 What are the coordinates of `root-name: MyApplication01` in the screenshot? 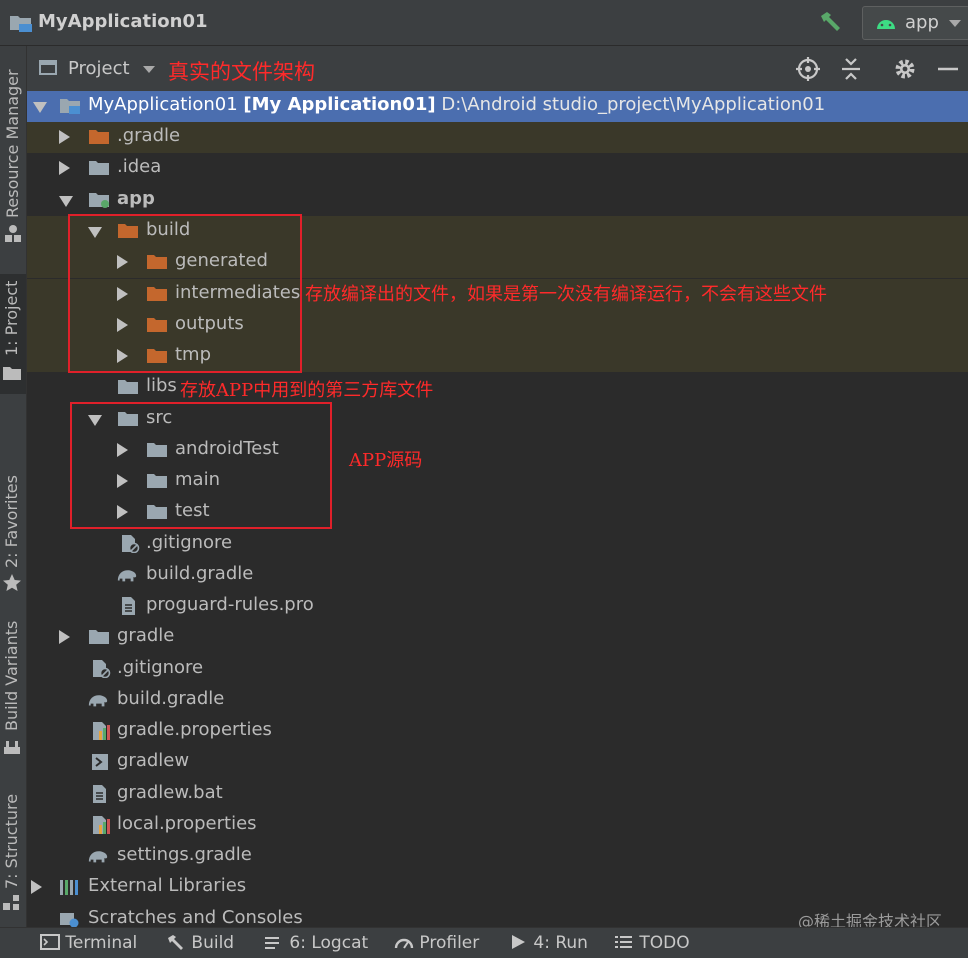 It's located at (163, 104).